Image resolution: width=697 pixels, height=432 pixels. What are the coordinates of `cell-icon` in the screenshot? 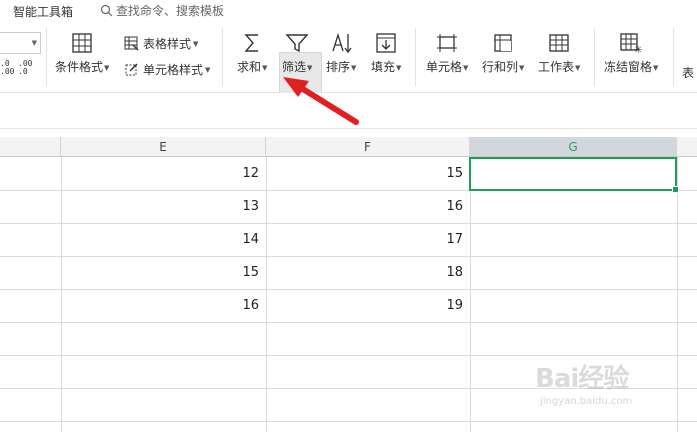 It's located at (447, 43).